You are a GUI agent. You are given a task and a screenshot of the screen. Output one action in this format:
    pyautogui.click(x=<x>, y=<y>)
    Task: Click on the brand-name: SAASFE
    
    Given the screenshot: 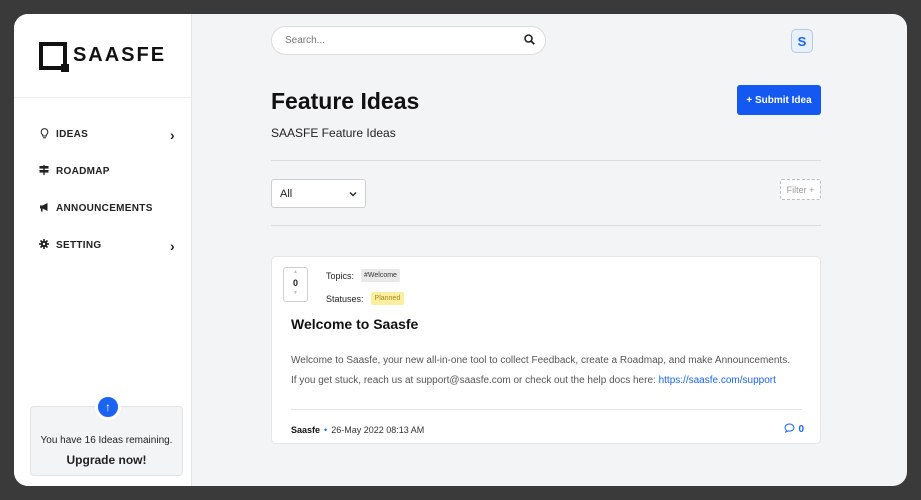 What is the action you would take?
    pyautogui.click(x=119, y=55)
    